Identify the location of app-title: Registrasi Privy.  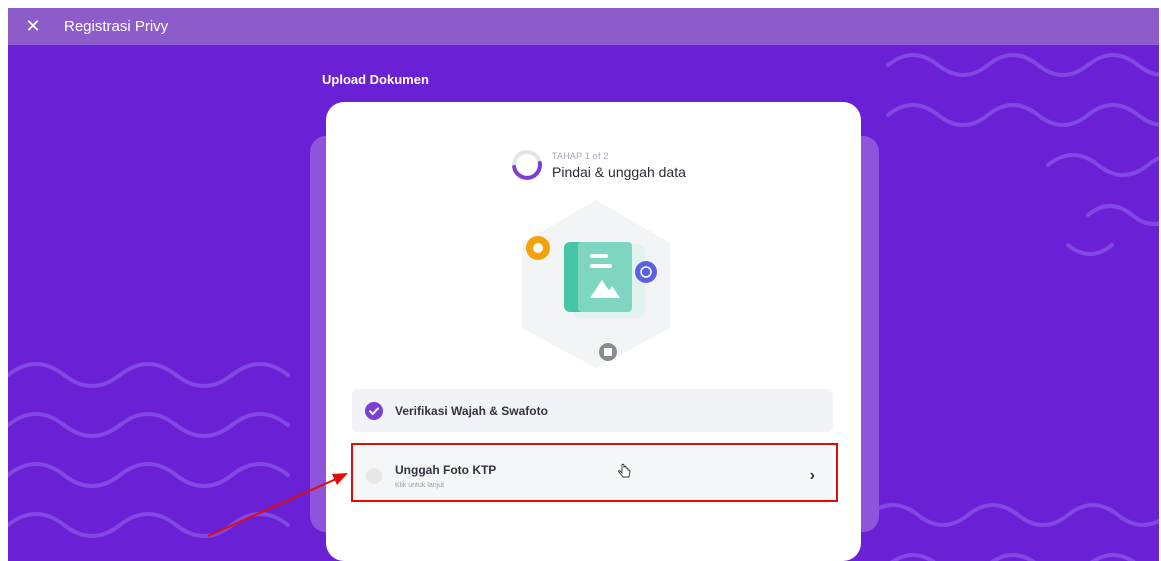
(116, 26).